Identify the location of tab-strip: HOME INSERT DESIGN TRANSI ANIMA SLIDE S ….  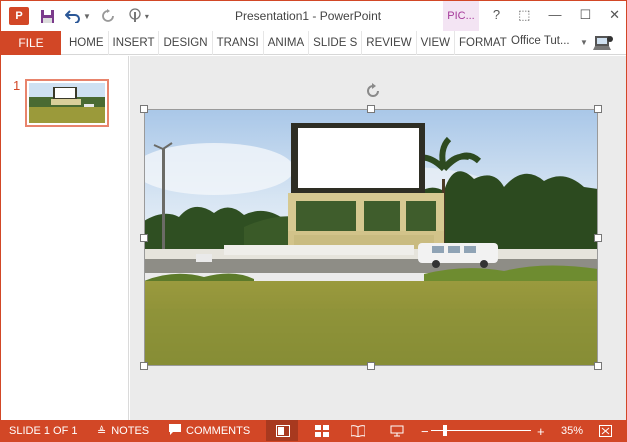
(288, 43).